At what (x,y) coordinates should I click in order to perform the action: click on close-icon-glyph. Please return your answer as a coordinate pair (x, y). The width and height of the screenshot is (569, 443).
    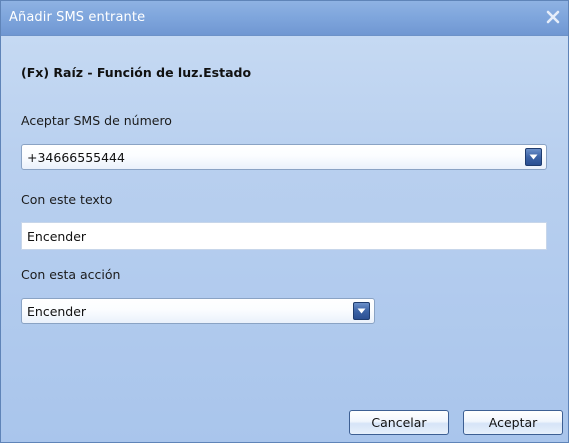
    Looking at the image, I should click on (553, 17).